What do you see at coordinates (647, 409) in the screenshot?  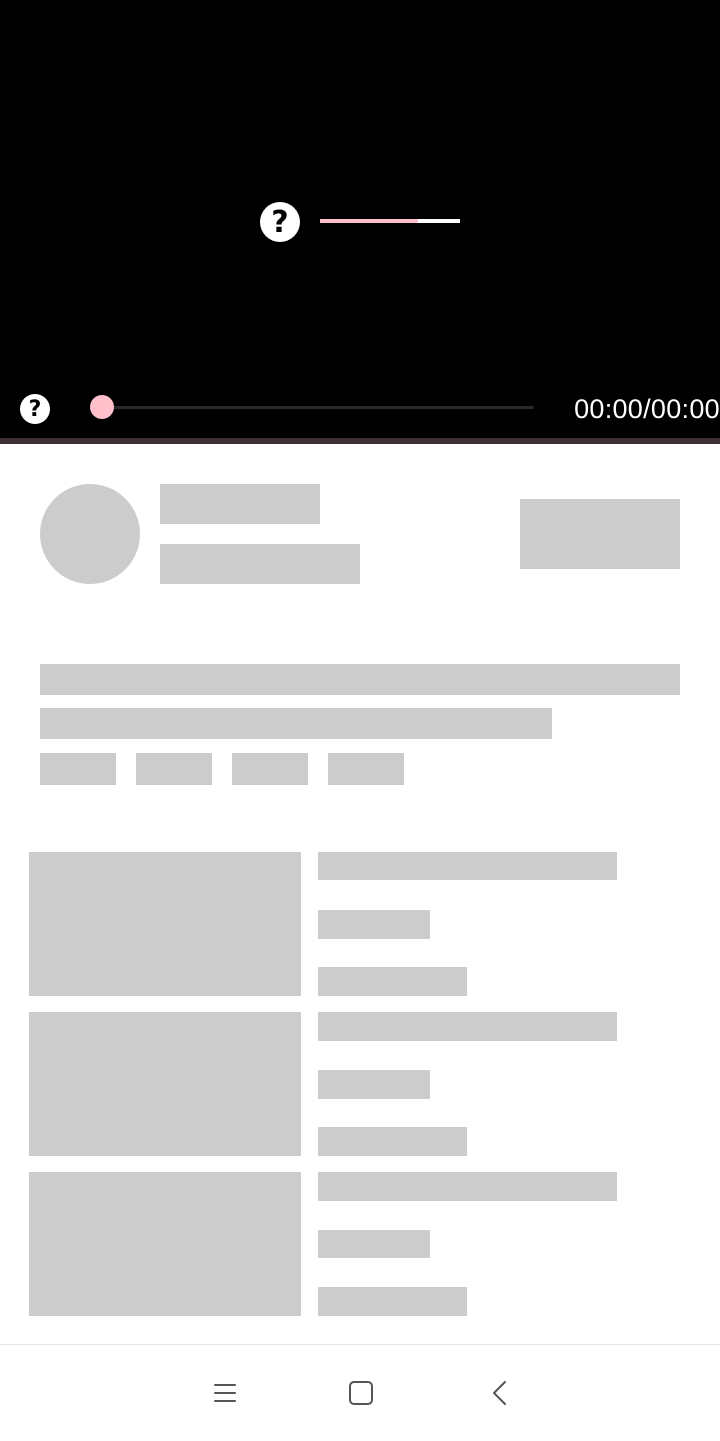 I see `time-display: 00:00/00:00` at bounding box center [647, 409].